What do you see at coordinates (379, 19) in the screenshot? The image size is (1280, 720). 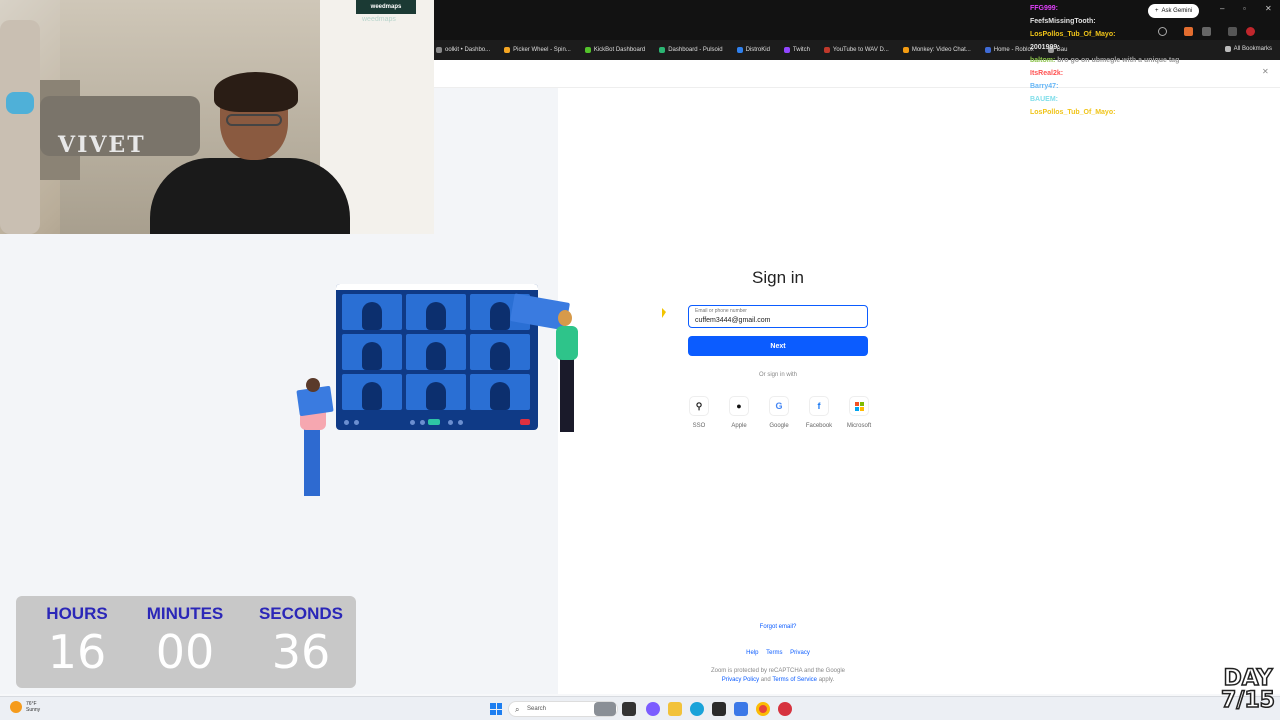 I see `weedmaps-wall-logo: weedmaps` at bounding box center [379, 19].